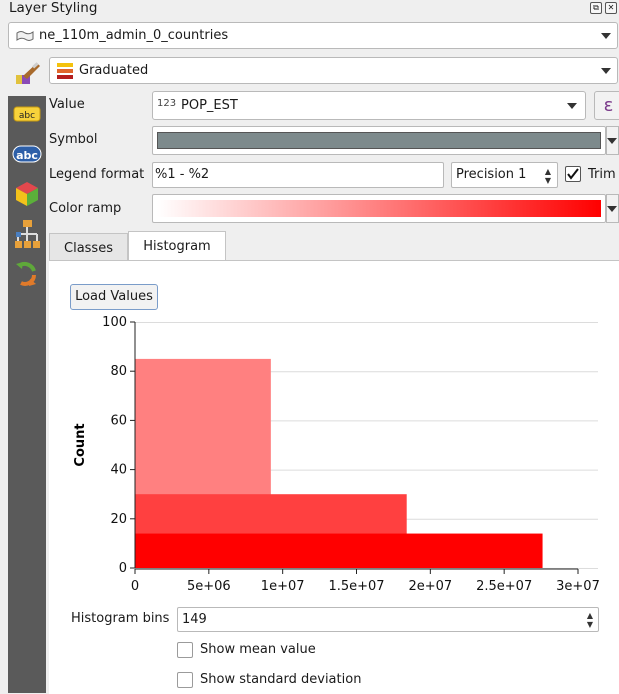 The image size is (619, 694). I want to click on trim-checkbox, so click(573, 174).